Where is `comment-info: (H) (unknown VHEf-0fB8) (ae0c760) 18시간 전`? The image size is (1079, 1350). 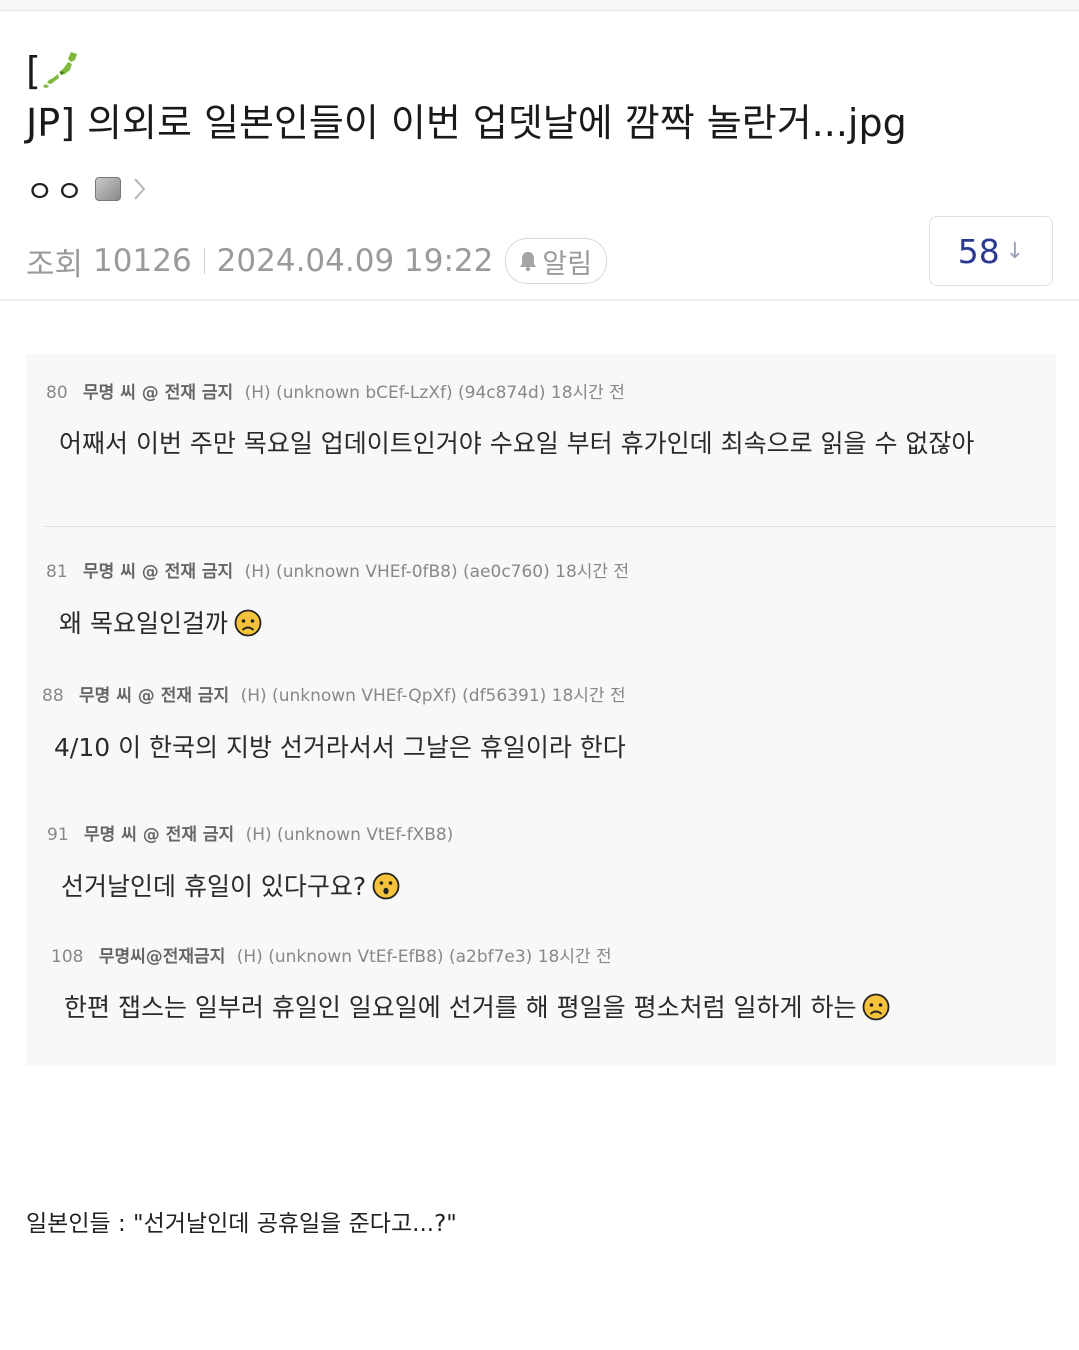
comment-info: (H) (unknown VHEf-0fB8) (ae0c760) 18시간 전 is located at coordinates (437, 572).